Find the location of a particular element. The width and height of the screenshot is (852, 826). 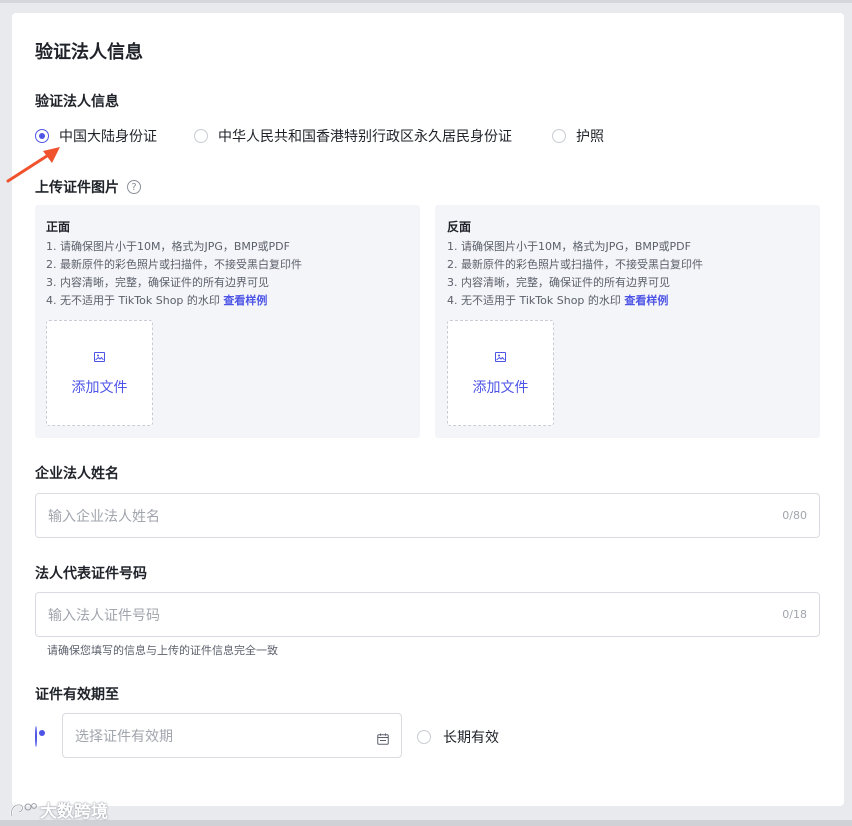

char-counter: 0/18 is located at coordinates (794, 614).